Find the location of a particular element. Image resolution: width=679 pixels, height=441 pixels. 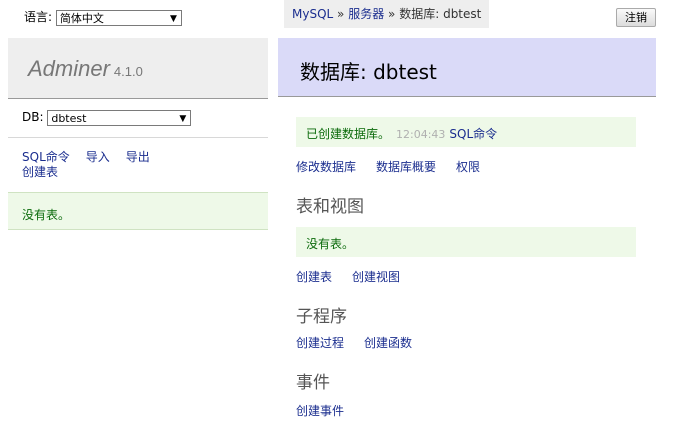

db-actions: 修改数据库 数据库概要 权限 is located at coordinates (398, 166).